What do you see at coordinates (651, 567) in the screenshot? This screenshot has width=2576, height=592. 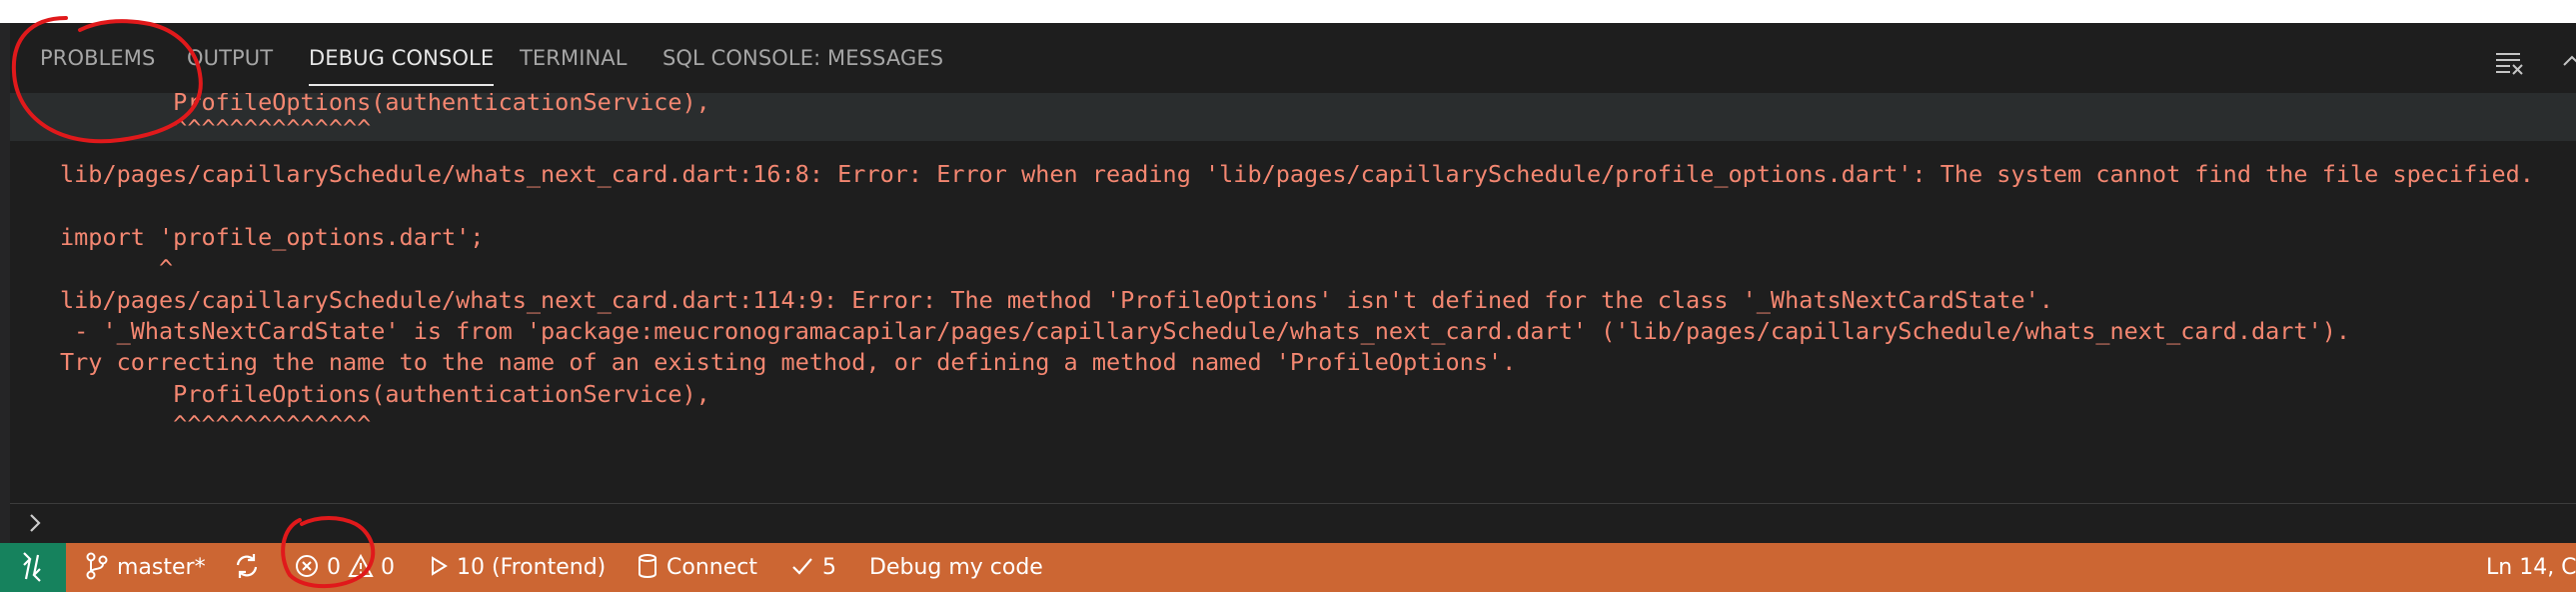 I see `database-icon` at bounding box center [651, 567].